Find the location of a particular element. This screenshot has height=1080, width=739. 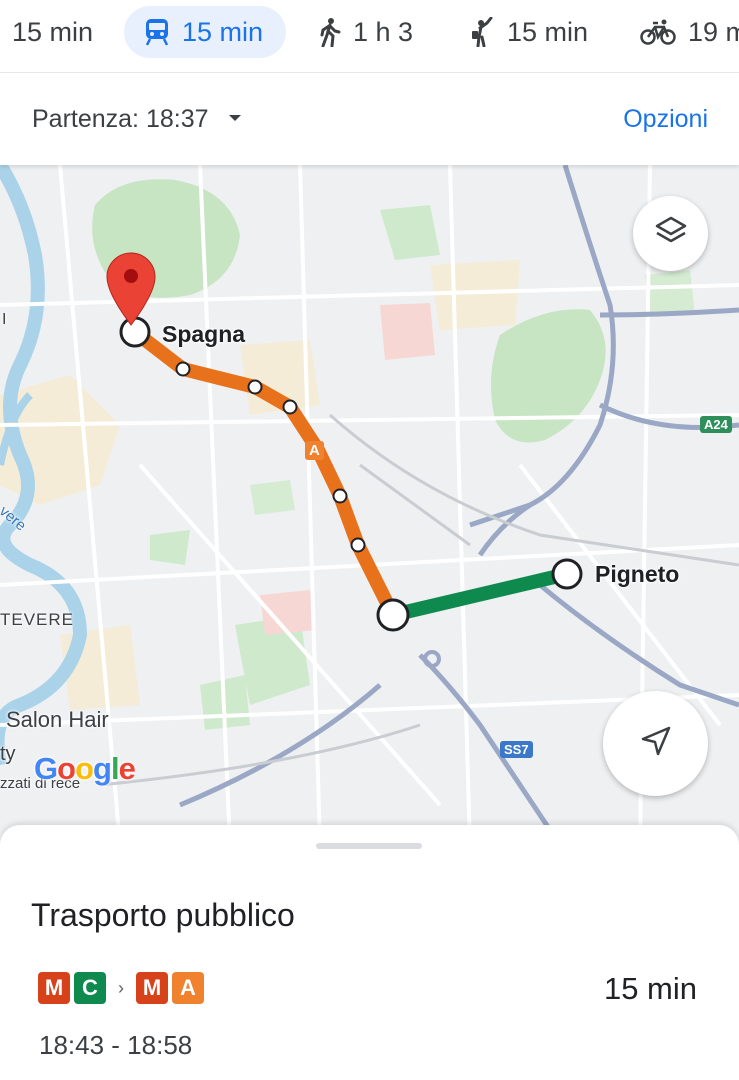

options-button: Opzioni is located at coordinates (665, 119).